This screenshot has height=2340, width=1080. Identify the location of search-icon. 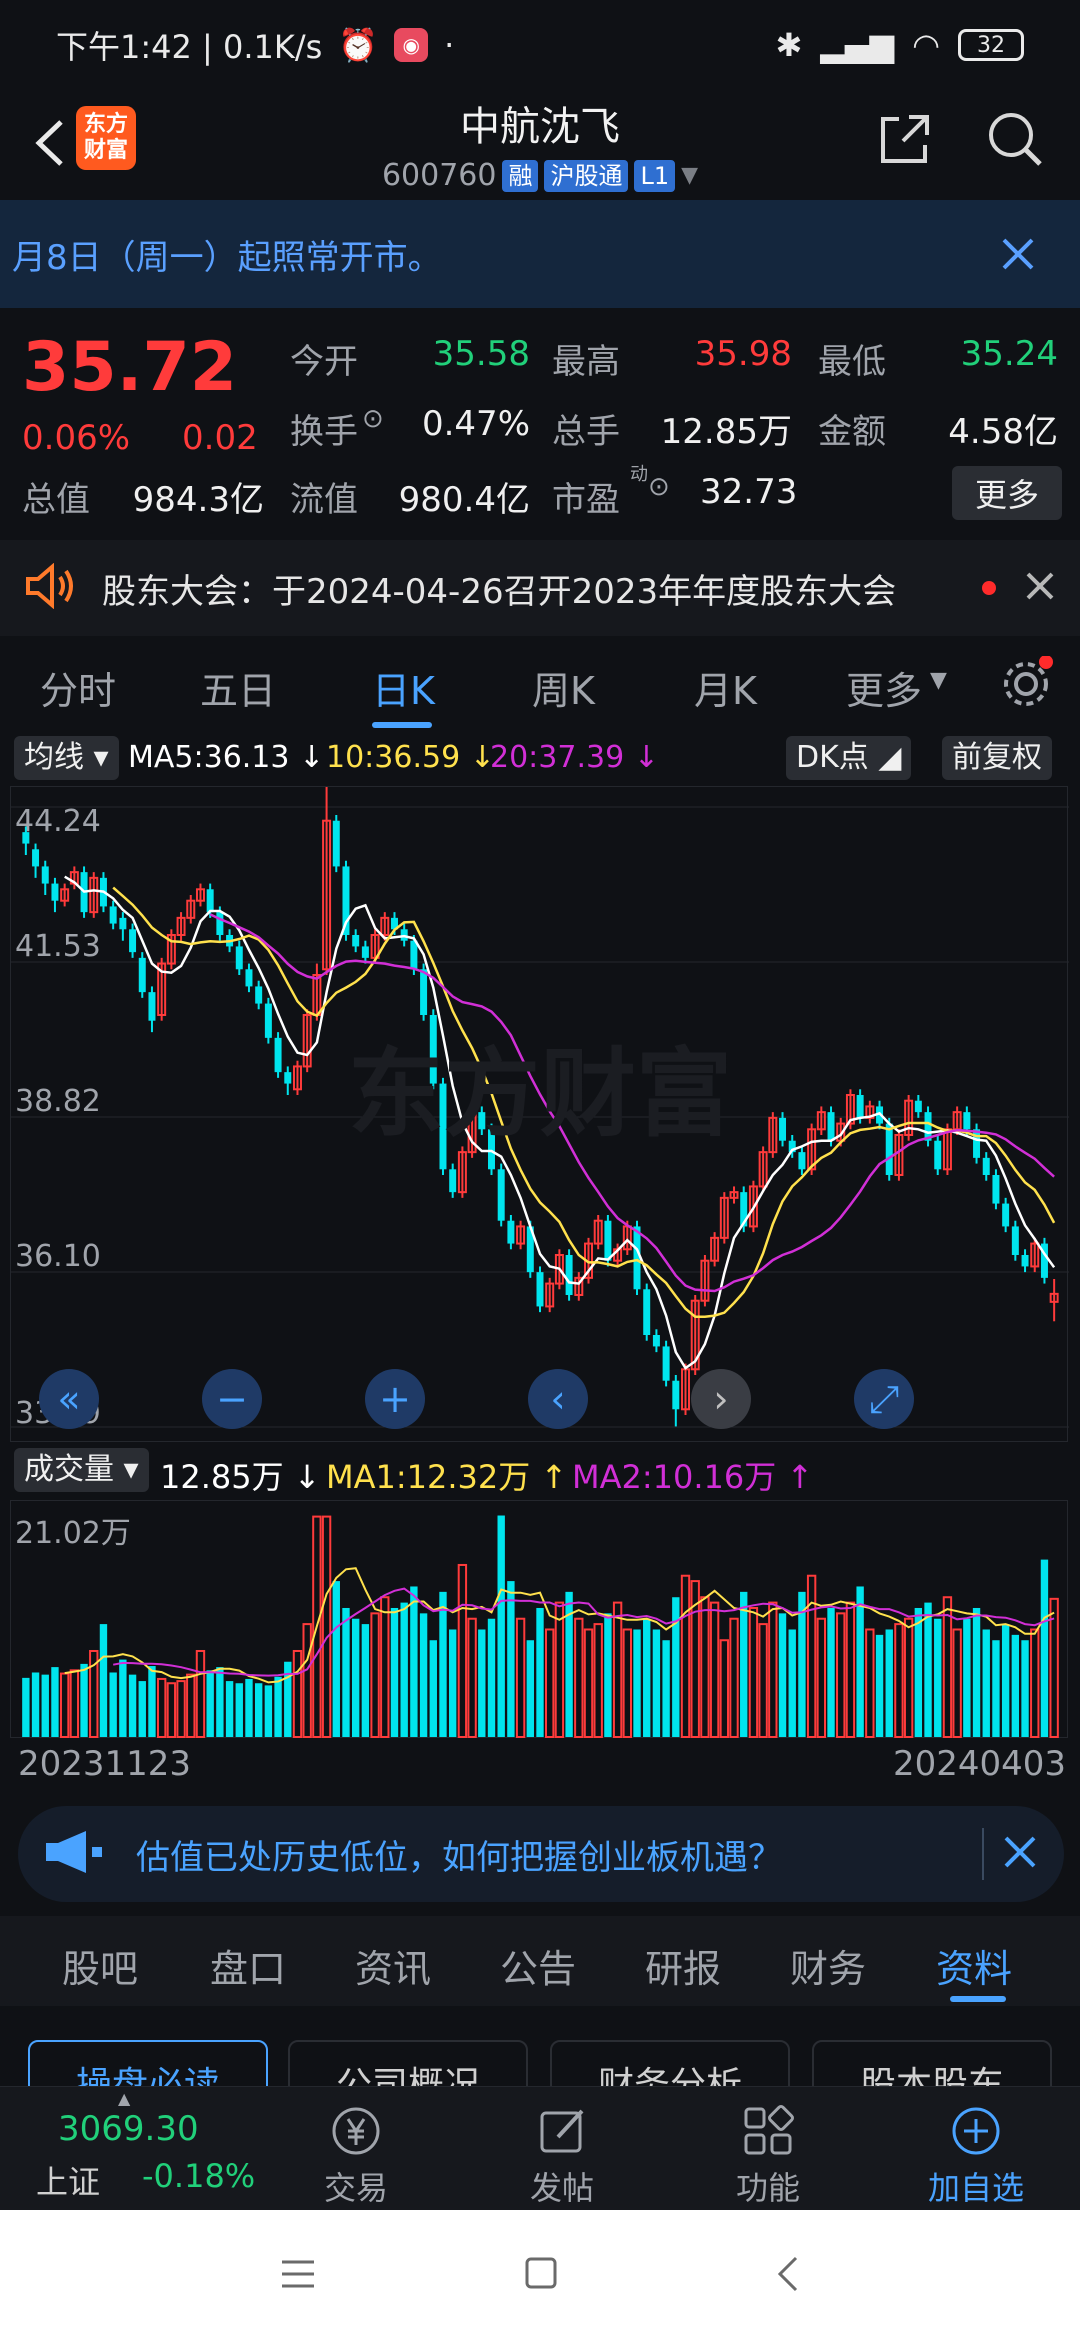
(1015, 139).